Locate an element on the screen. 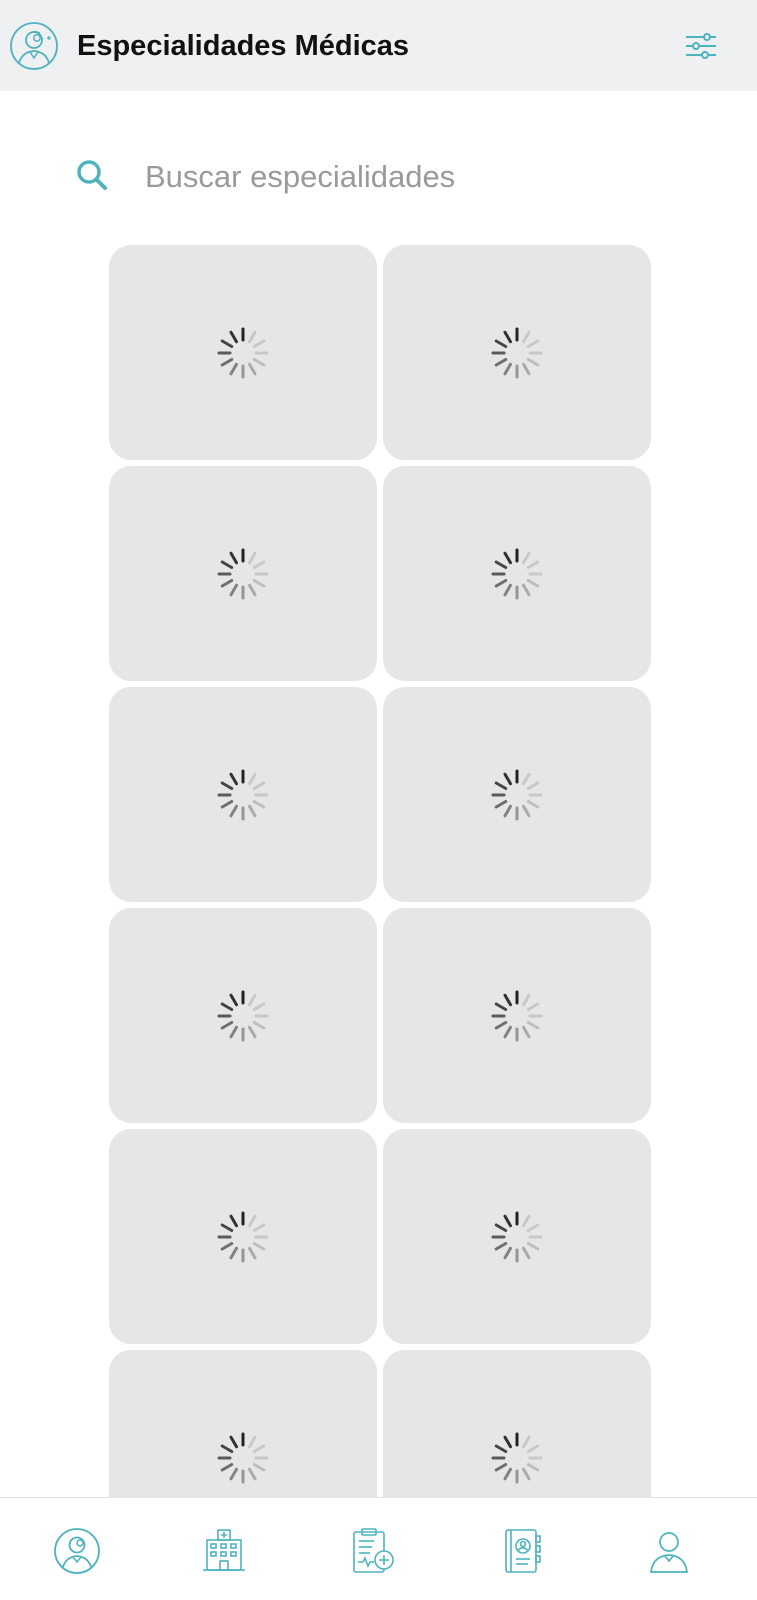 The image size is (757, 1600). nav-hospital-icon is located at coordinates (224, 1551).